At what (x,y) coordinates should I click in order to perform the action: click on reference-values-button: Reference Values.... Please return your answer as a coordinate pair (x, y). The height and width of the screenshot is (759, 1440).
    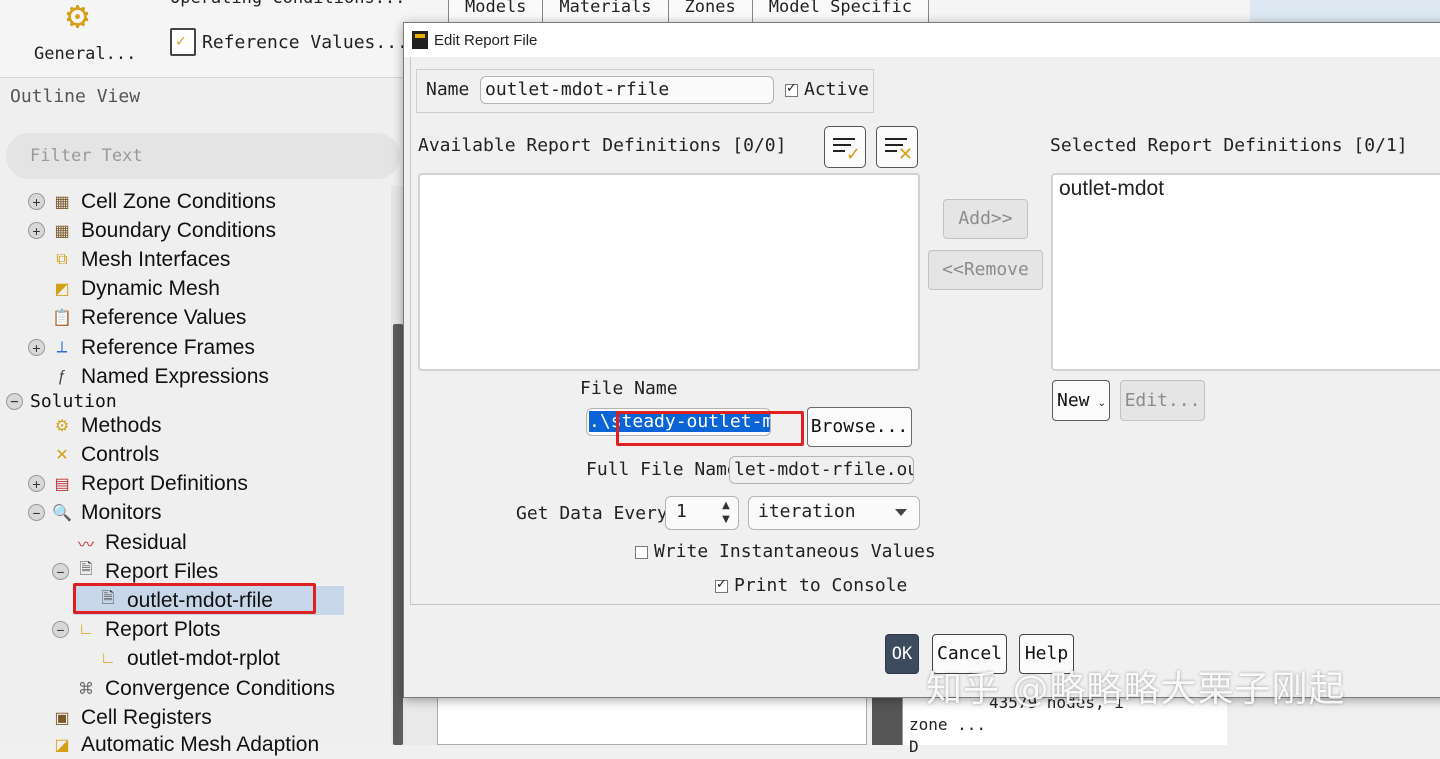
    Looking at the image, I should click on (289, 42).